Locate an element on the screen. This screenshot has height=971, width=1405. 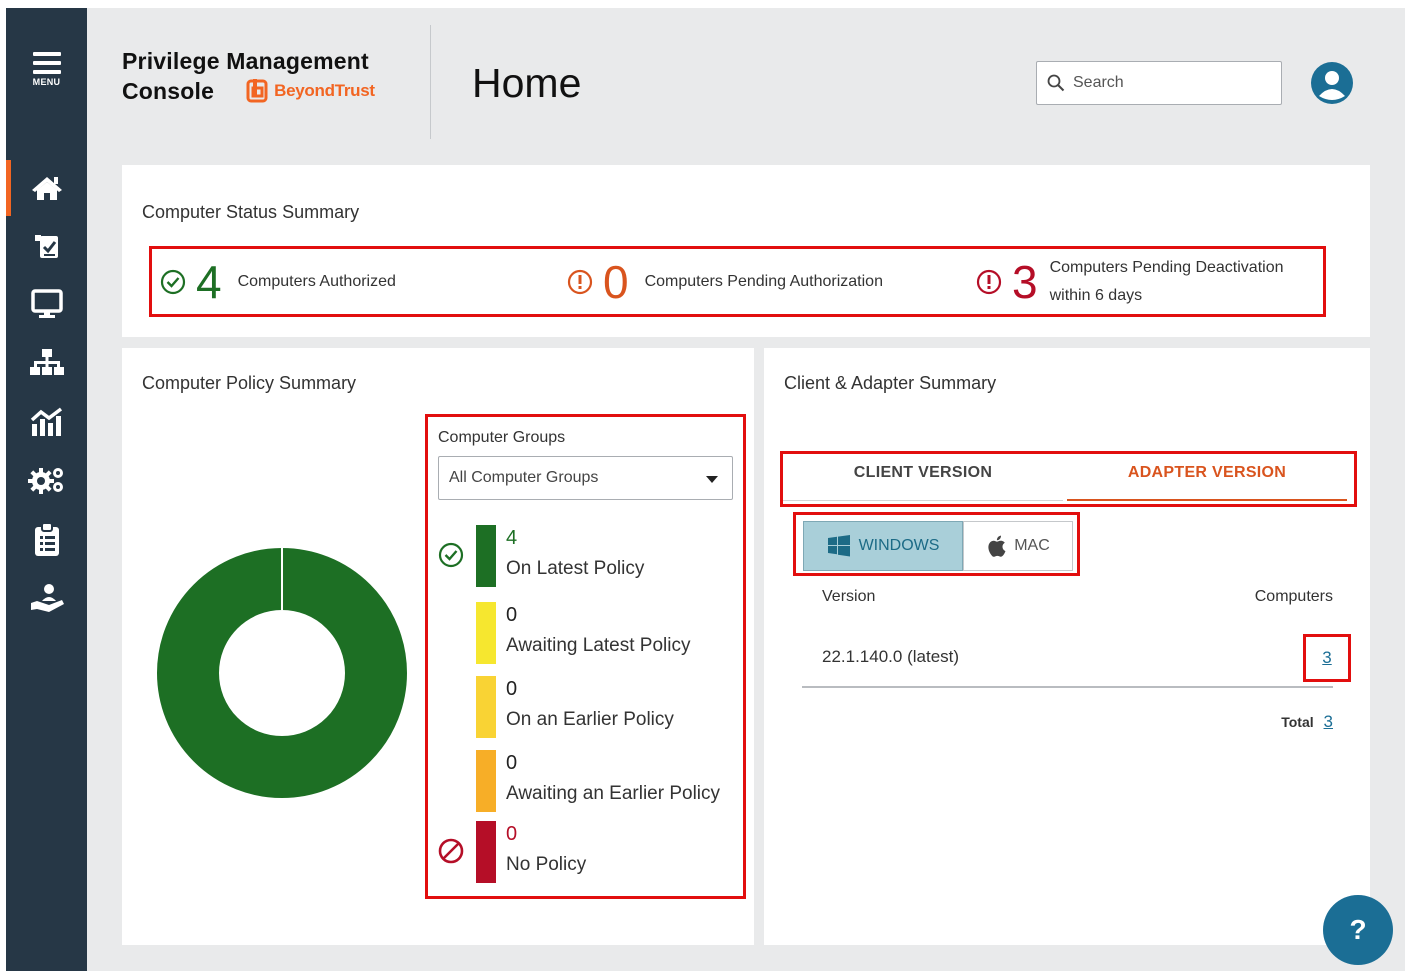
policy-donut-chart is located at coordinates (282, 673).